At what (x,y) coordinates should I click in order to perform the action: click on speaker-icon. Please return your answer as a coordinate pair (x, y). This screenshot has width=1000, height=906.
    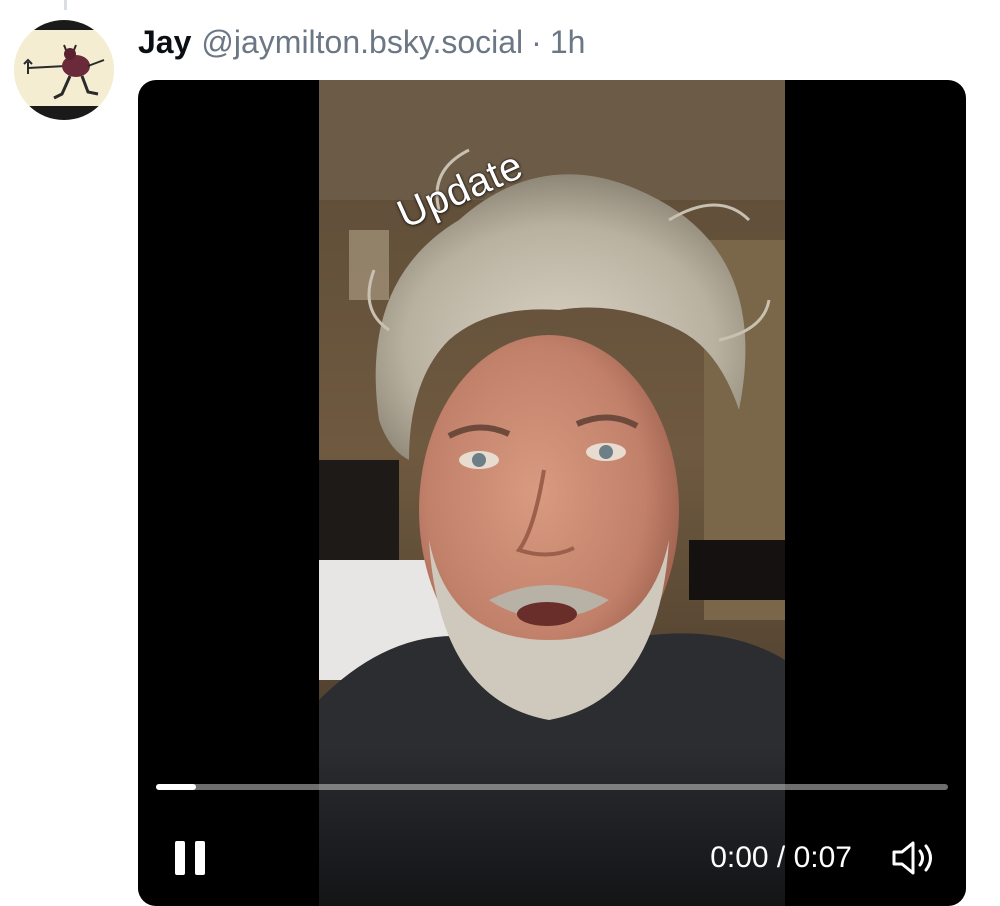
    Looking at the image, I should click on (912, 858).